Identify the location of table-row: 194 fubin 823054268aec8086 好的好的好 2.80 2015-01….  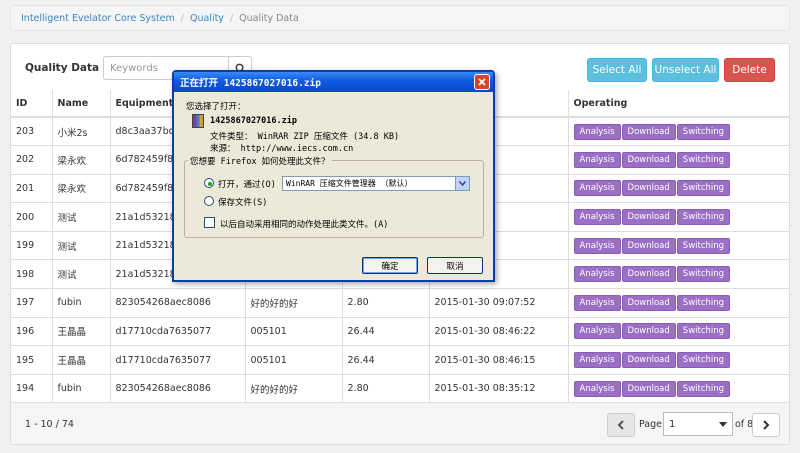
(400, 388).